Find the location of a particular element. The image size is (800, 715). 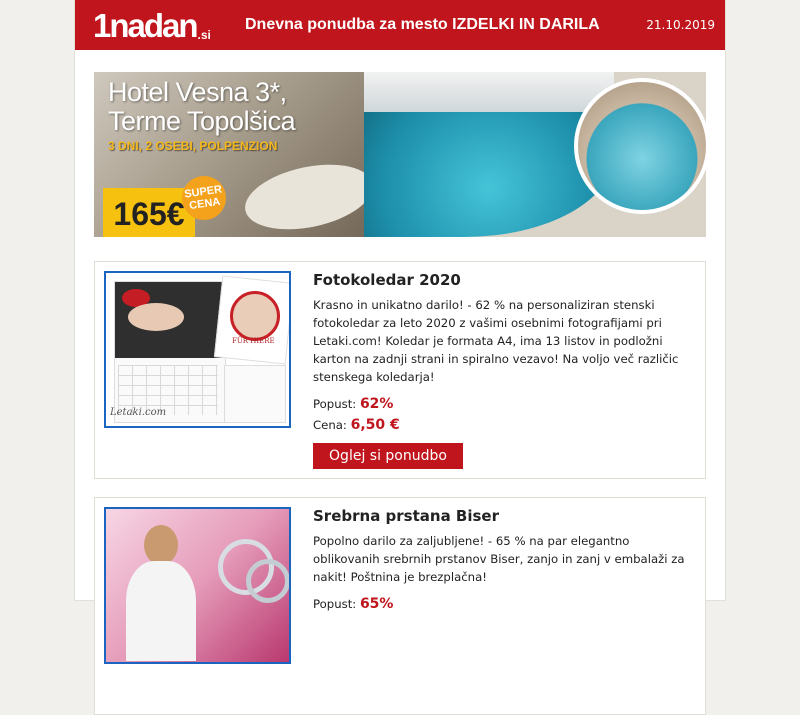

offer-meta: Popust: 62% Cena: 6,50 € is located at coordinates (505, 415).